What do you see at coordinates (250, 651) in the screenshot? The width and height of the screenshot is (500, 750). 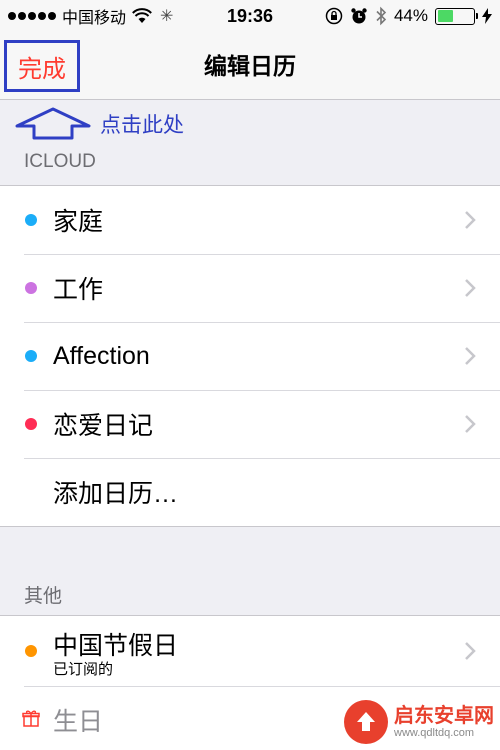 I see `calendar-row-china-holidays: 中国节假日 已订阅的` at bounding box center [250, 651].